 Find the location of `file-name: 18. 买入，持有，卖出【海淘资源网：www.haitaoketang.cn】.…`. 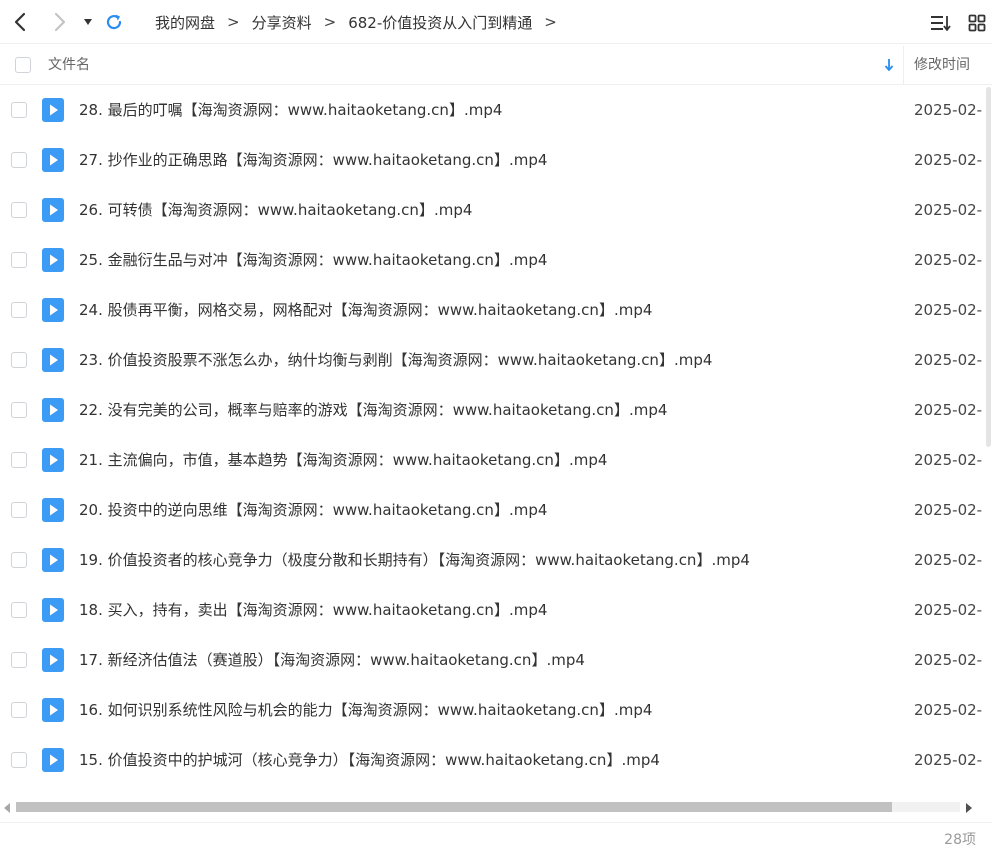

file-name: 18. 买入，持有，卖出【海淘资源网：www.haitaoketang.cn】.… is located at coordinates (313, 610).